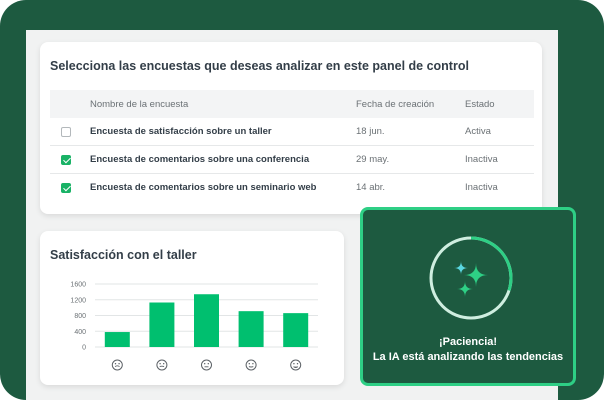 The height and width of the screenshot is (400, 604). I want to click on survey-date: 18 jun., so click(370, 131).